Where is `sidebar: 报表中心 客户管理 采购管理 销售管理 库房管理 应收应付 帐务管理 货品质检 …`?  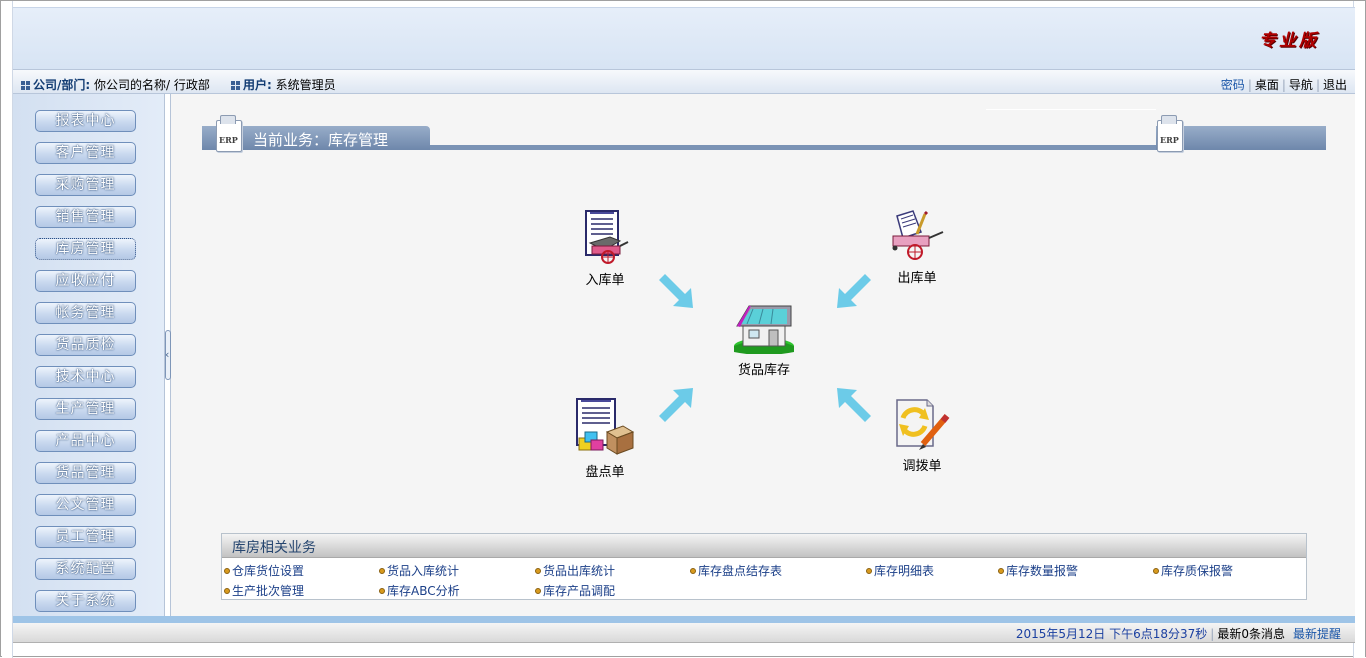 sidebar: 报表中心 客户管理 采购管理 销售管理 库房管理 应收应付 帐务管理 货品质检 … is located at coordinates (88, 355).